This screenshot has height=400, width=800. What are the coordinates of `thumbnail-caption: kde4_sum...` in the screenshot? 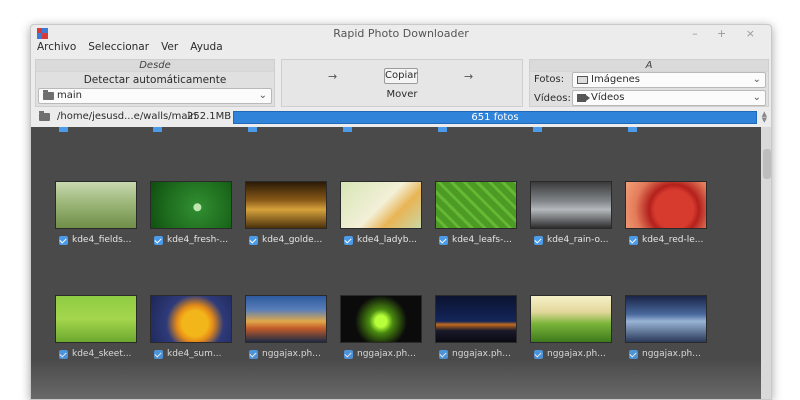 It's located at (191, 354).